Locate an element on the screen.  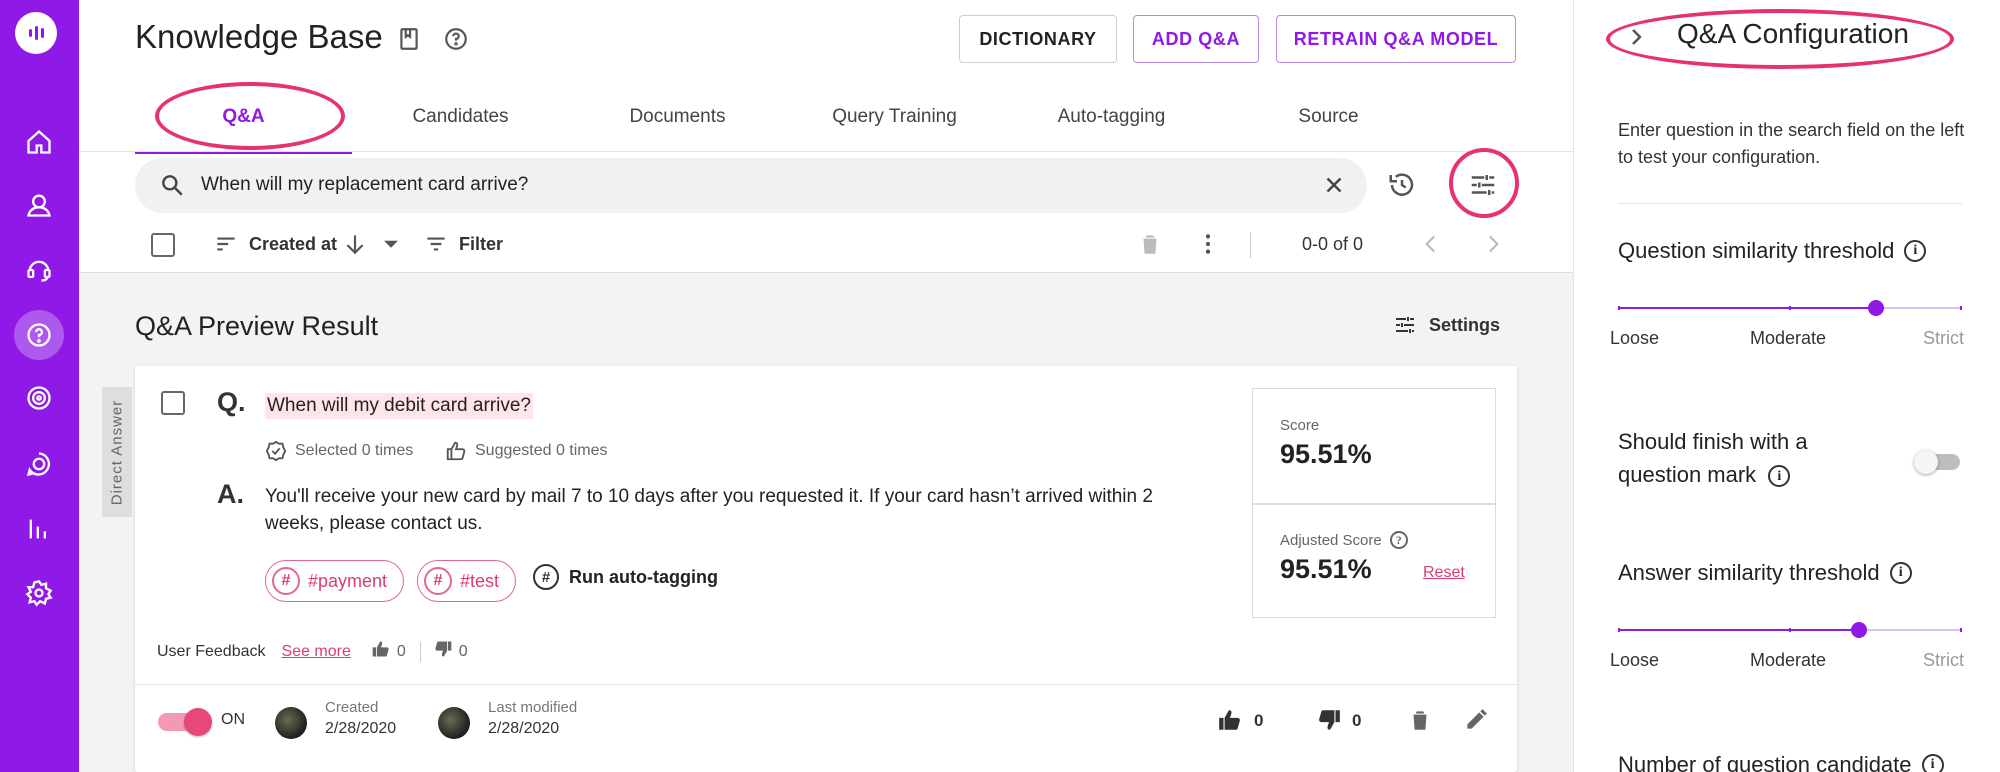
config-divider is located at coordinates (1790, 203).